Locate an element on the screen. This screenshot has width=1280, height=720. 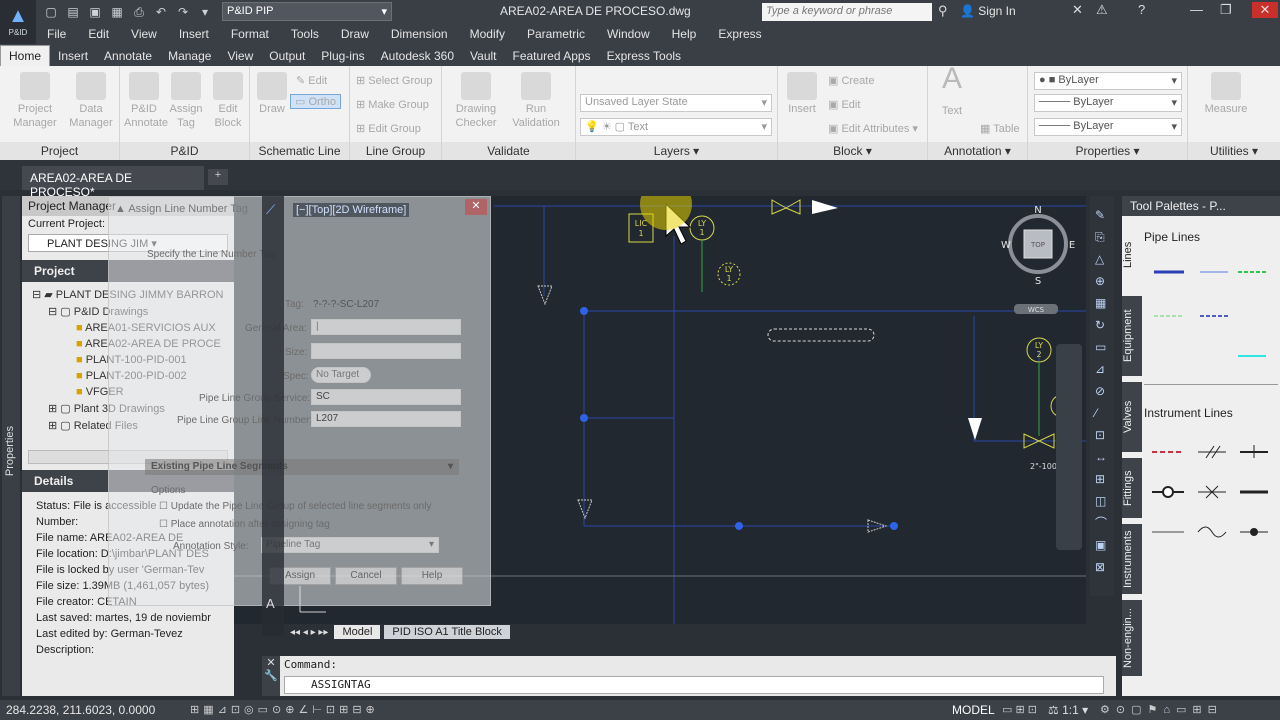
tab-featured-apps: Featured Apps is located at coordinates (552, 56).